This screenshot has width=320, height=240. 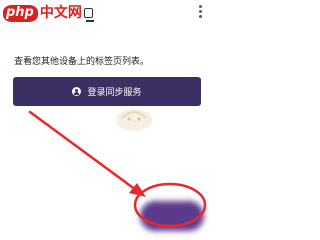 I want to click on account-icon, so click(x=77, y=91).